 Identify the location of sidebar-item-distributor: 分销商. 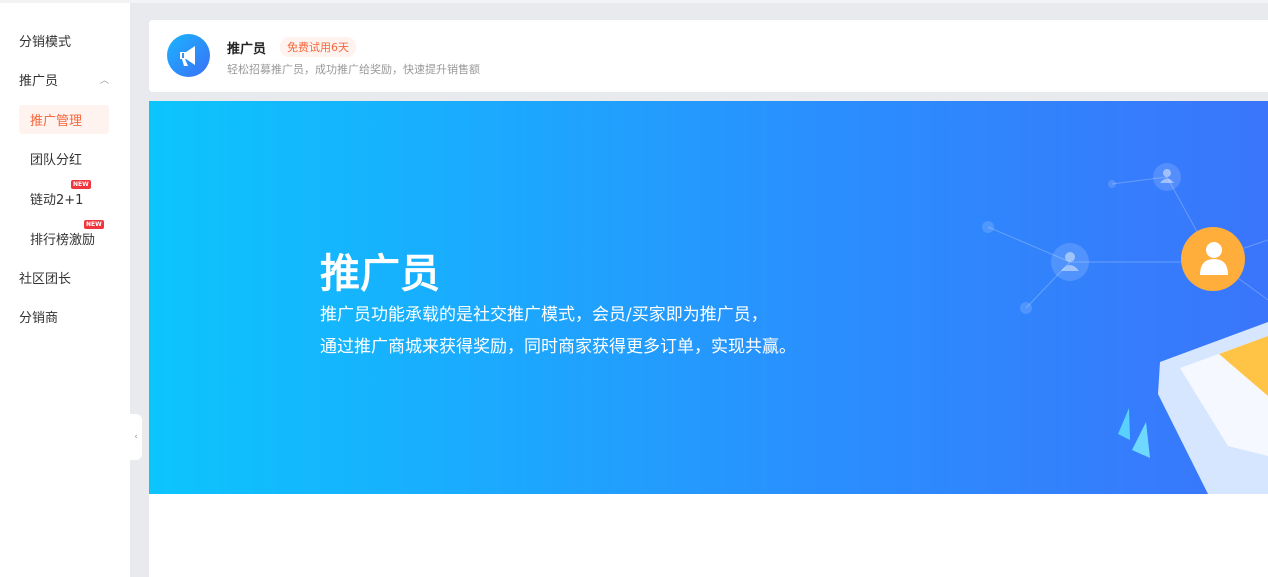
(38, 316).